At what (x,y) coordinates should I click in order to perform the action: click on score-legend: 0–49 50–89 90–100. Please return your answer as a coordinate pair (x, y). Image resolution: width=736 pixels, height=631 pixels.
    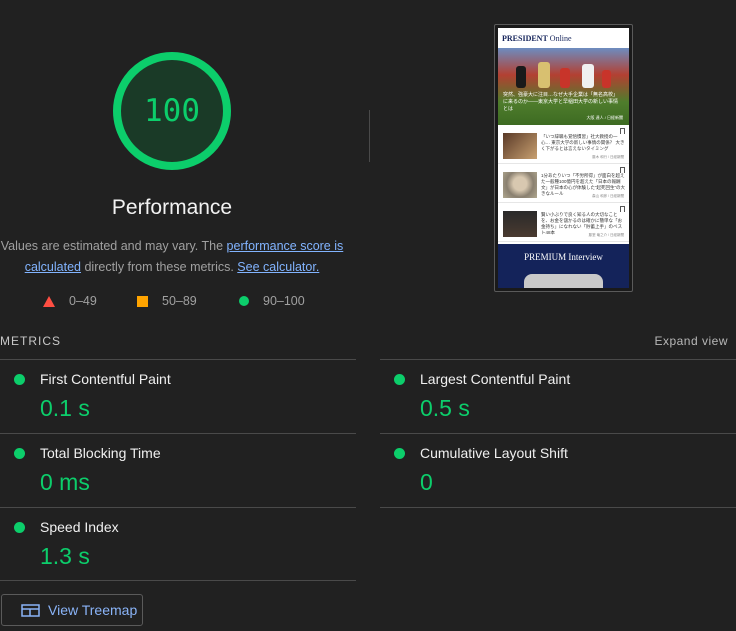
    Looking at the image, I should click on (172, 303).